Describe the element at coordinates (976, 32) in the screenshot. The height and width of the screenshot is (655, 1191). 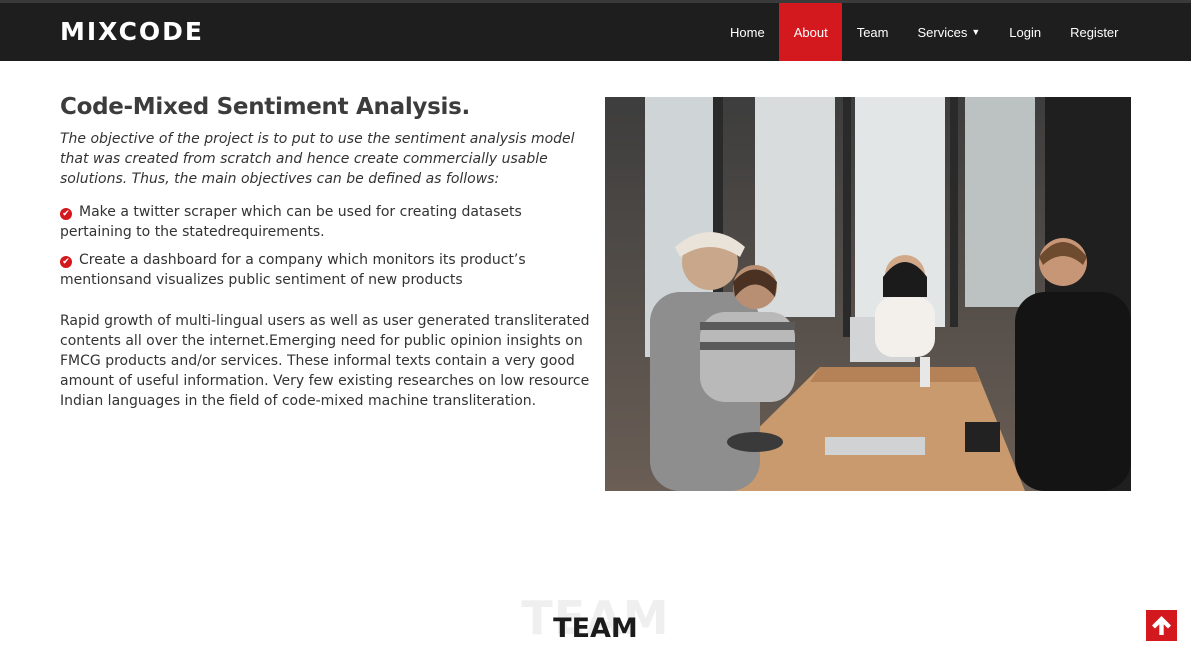
I see `chevron-down-icon: ▼` at that location.